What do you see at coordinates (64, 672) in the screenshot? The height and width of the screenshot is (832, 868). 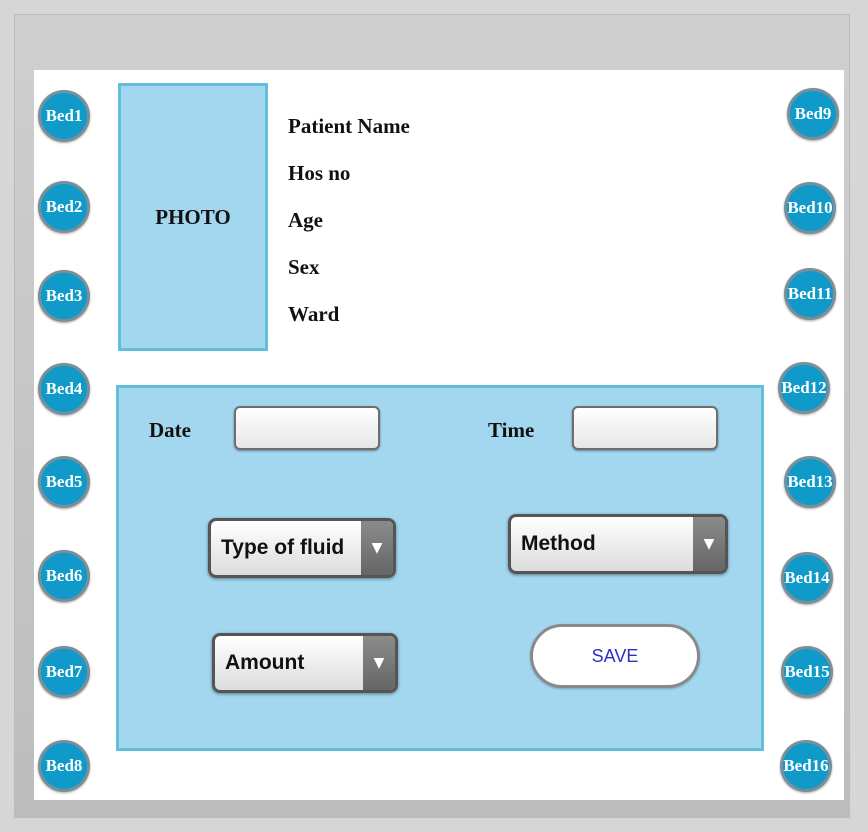 I see `bed-button-7: Bed7` at bounding box center [64, 672].